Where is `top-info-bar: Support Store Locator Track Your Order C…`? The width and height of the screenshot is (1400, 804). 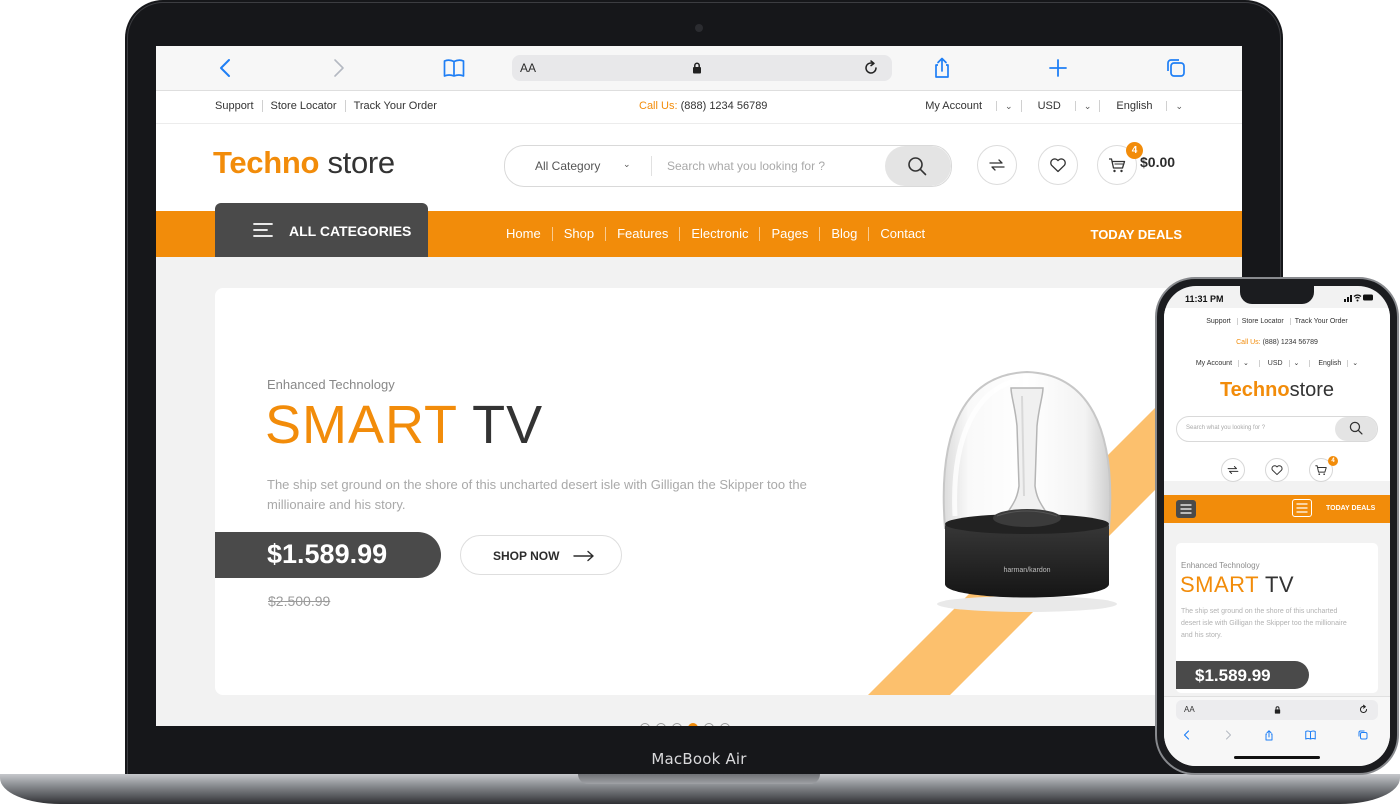
top-info-bar: Support Store Locator Track Your Order C… is located at coordinates (699, 107).